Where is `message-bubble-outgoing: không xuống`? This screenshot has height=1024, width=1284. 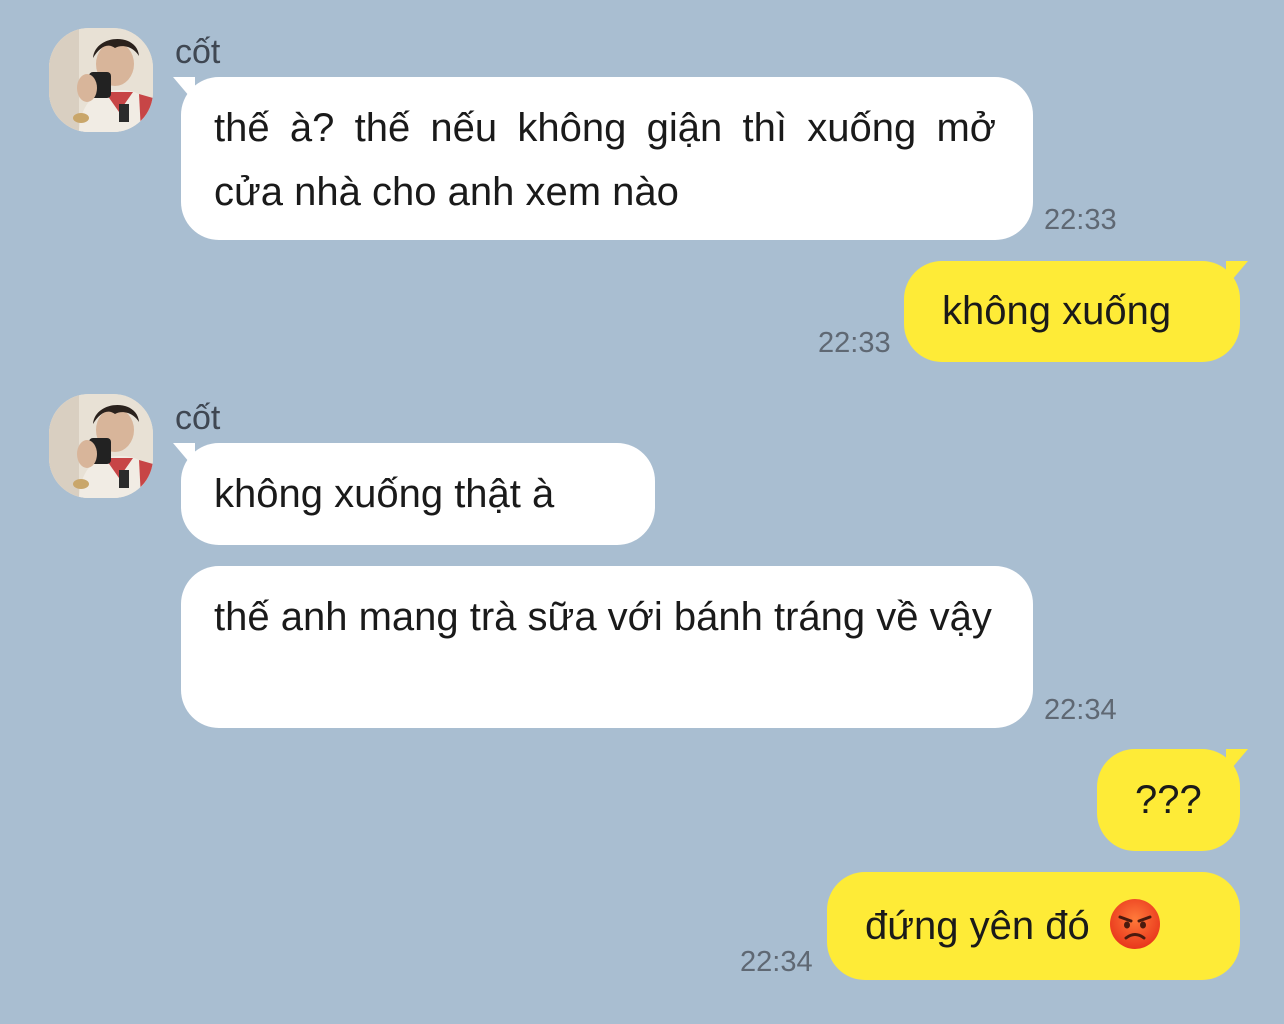 message-bubble-outgoing: không xuống is located at coordinates (1076, 311).